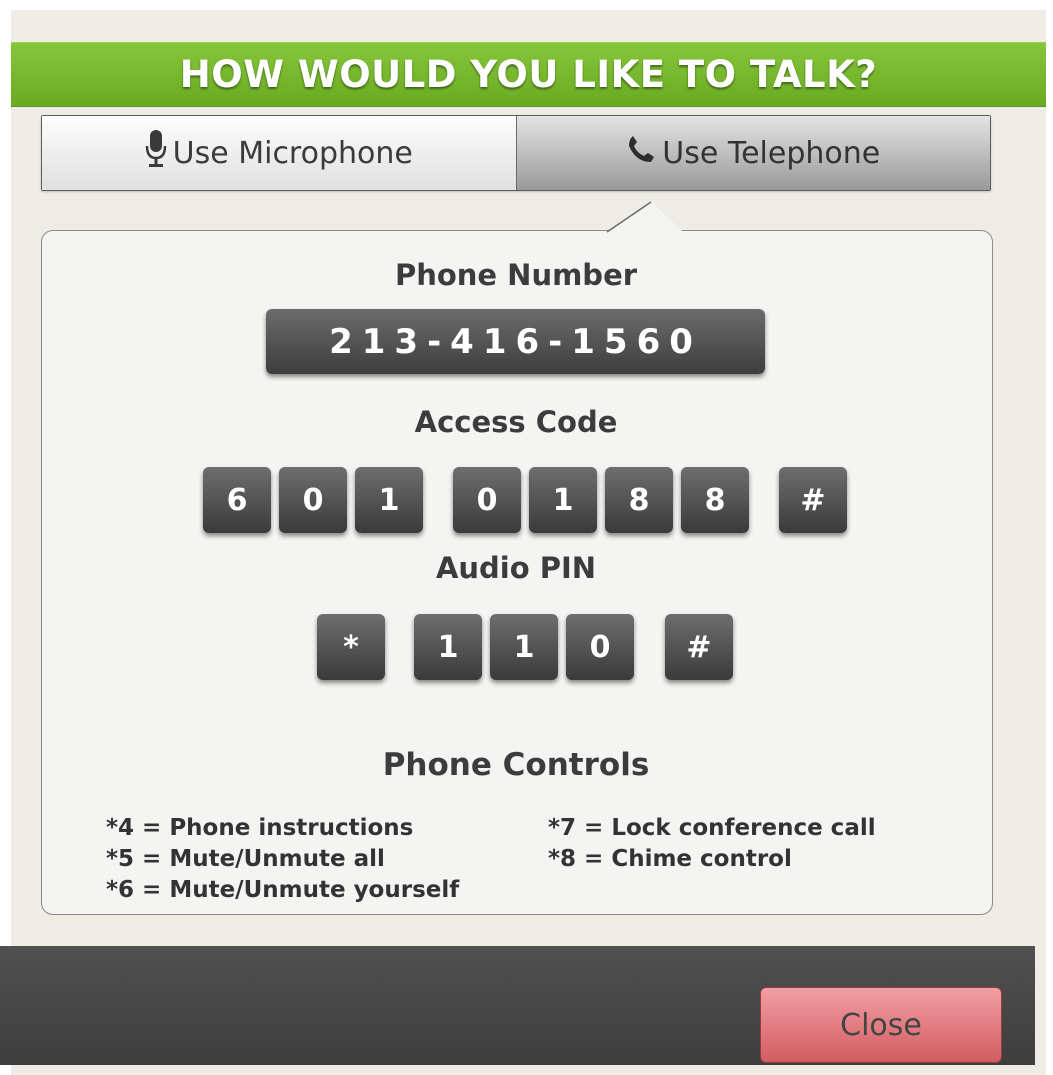 Image resolution: width=1053 pixels, height=1075 pixels. What do you see at coordinates (771, 153) in the screenshot?
I see `tab-use-telephone-label: Use Telephone` at bounding box center [771, 153].